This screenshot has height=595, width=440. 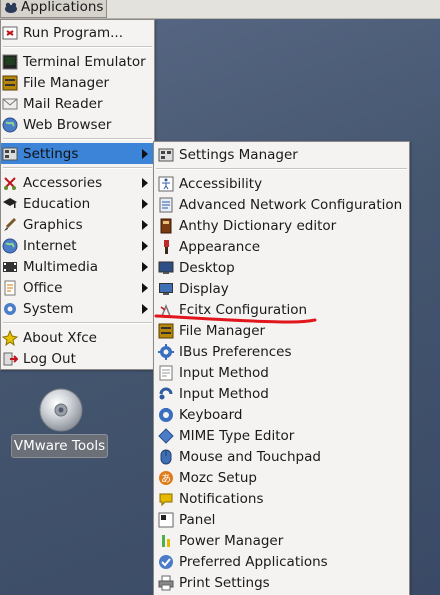 I want to click on submenu-item-fcitx-configuration: Fcitx Configuration, so click(x=281, y=309).